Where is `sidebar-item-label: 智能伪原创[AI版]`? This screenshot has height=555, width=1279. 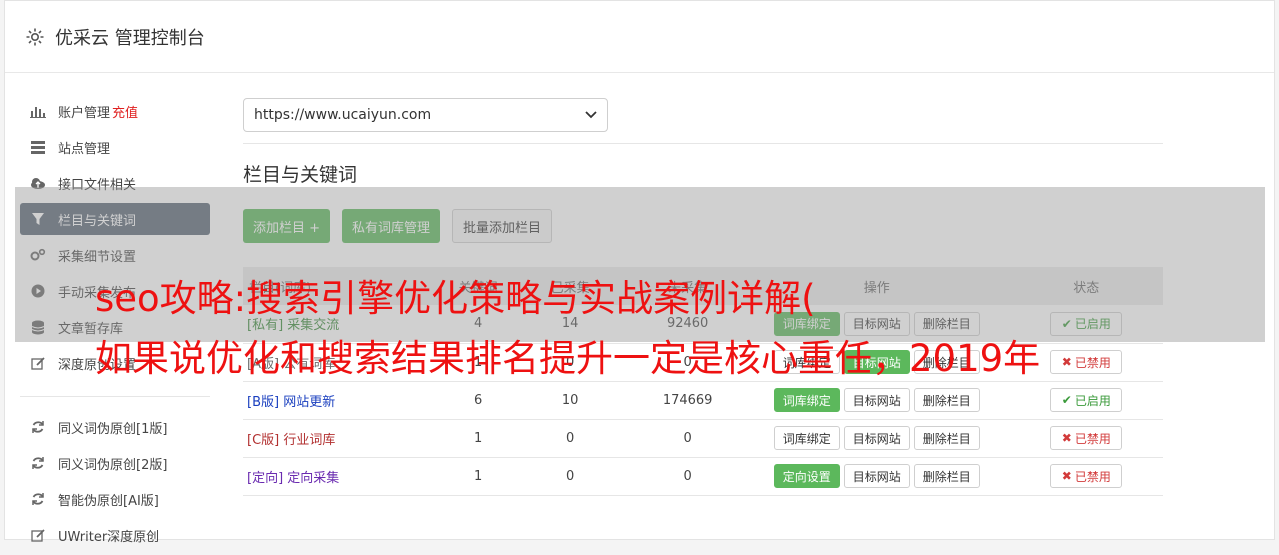 sidebar-item-label: 智能伪原创[AI版] is located at coordinates (108, 501).